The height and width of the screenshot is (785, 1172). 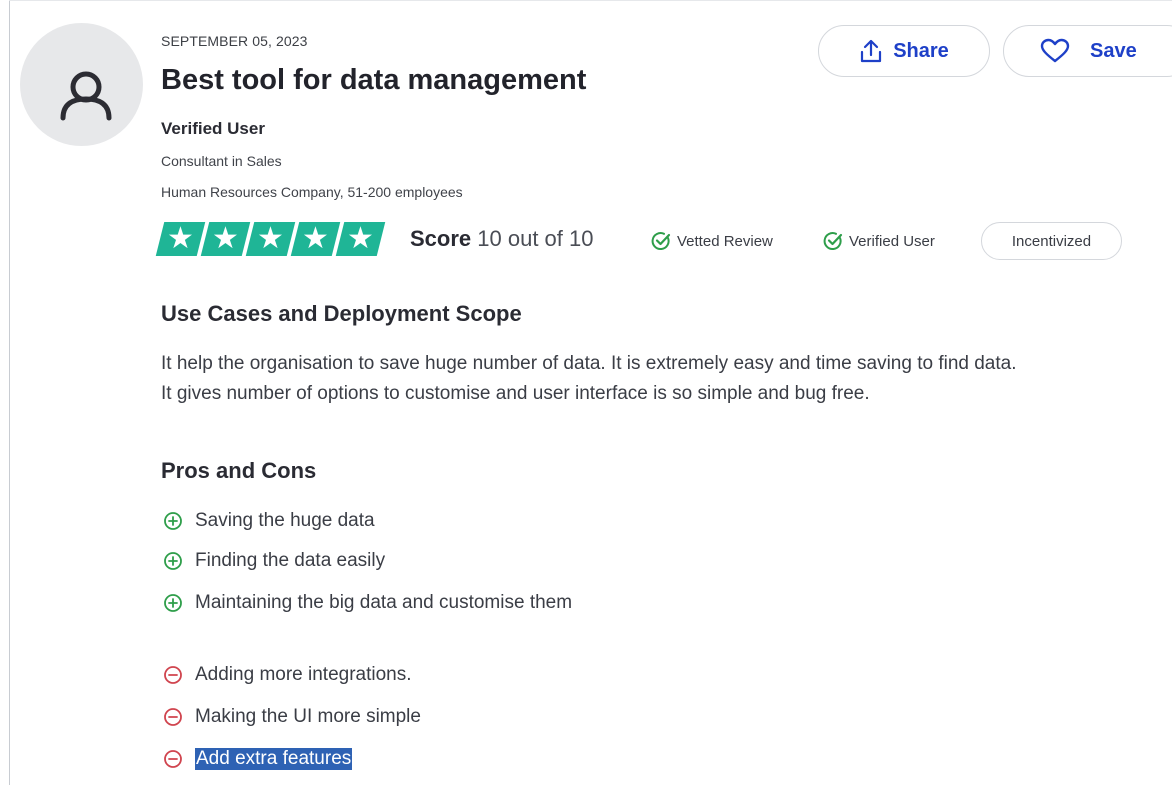 I want to click on con-item: Adding more integrations., so click(x=287, y=675).